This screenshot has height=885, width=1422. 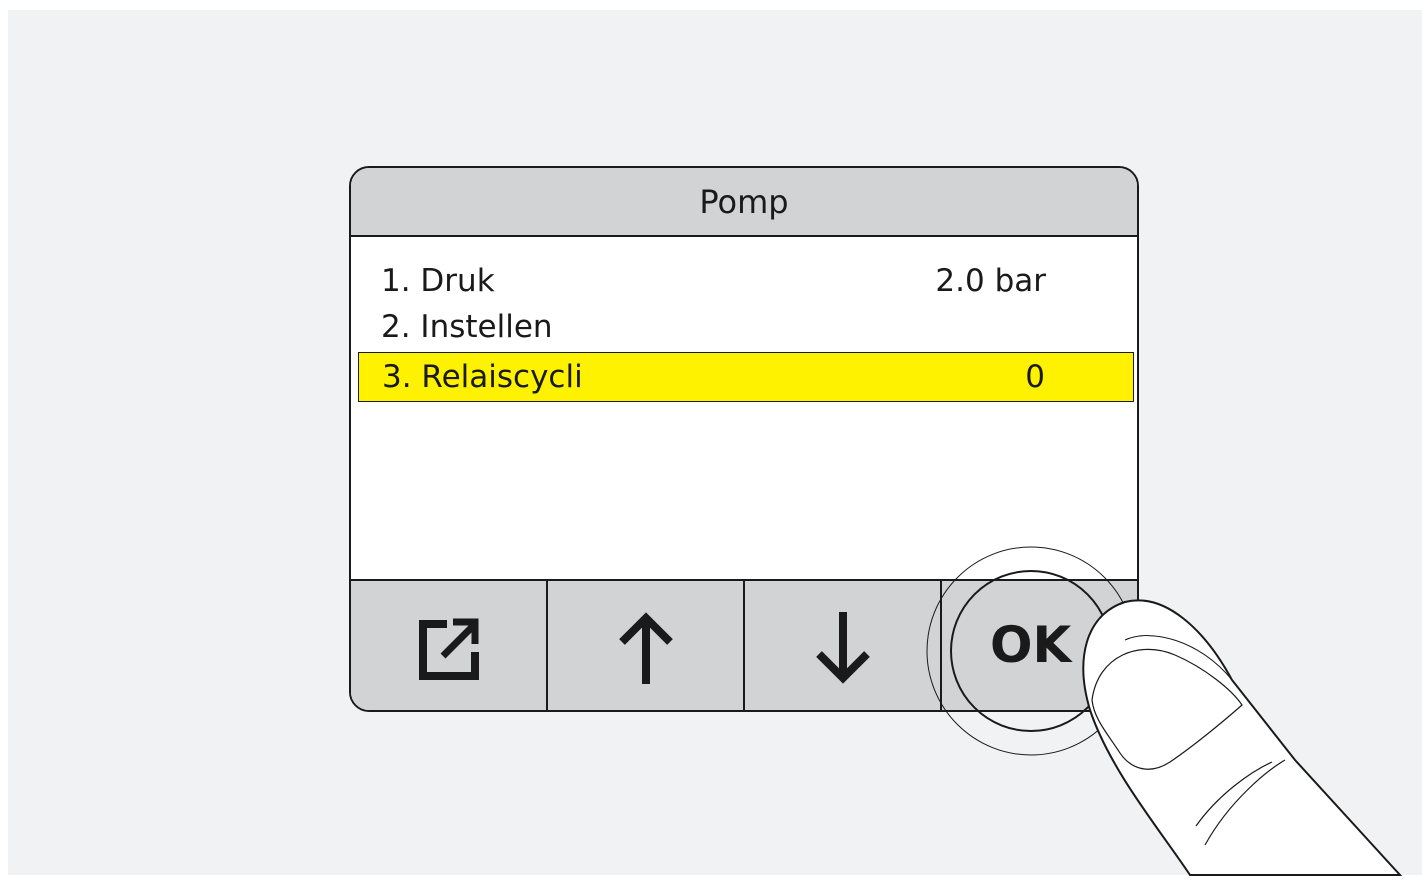 I want to click on arrow-up-icon, so click(x=645, y=647).